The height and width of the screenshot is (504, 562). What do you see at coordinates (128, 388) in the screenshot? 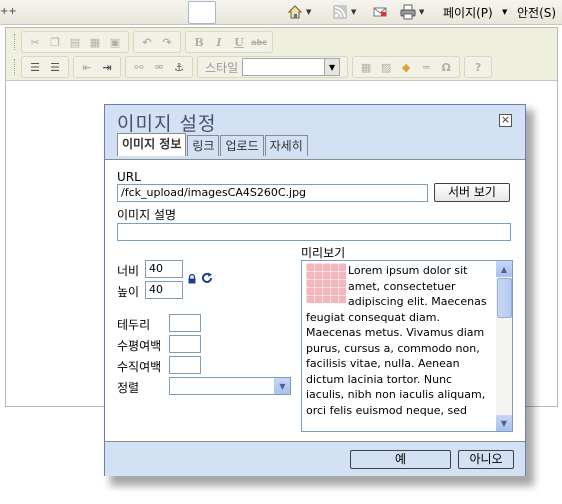
I see `align-label: 정렬` at bounding box center [128, 388].